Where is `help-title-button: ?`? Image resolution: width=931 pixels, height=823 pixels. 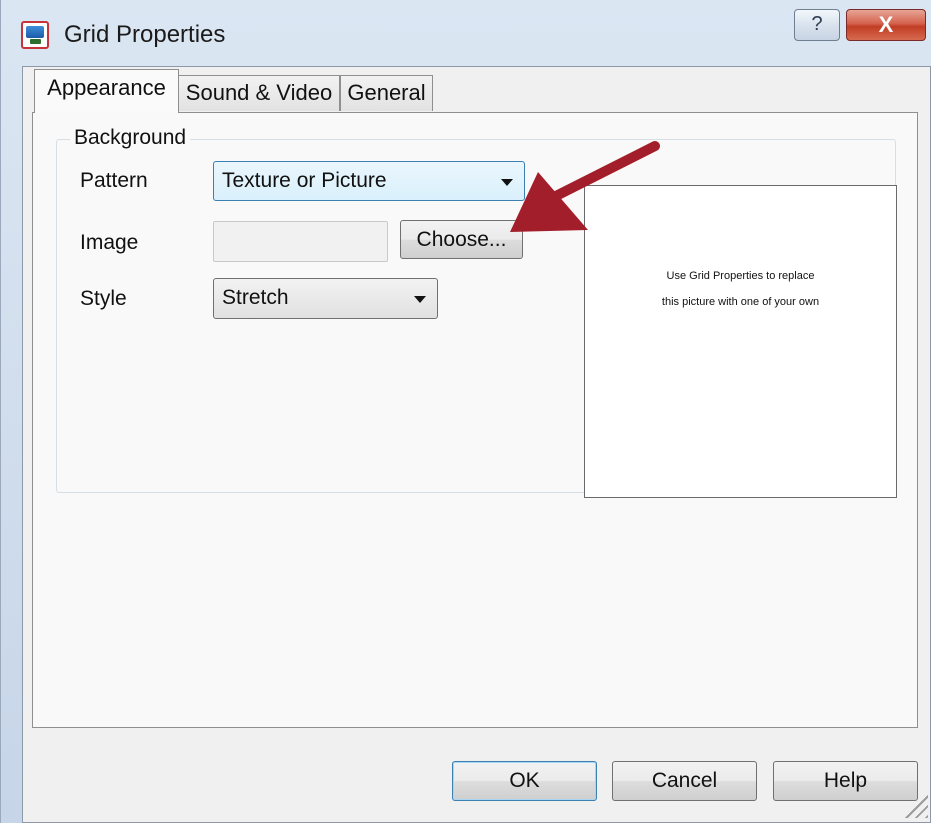 help-title-button: ? is located at coordinates (817, 25).